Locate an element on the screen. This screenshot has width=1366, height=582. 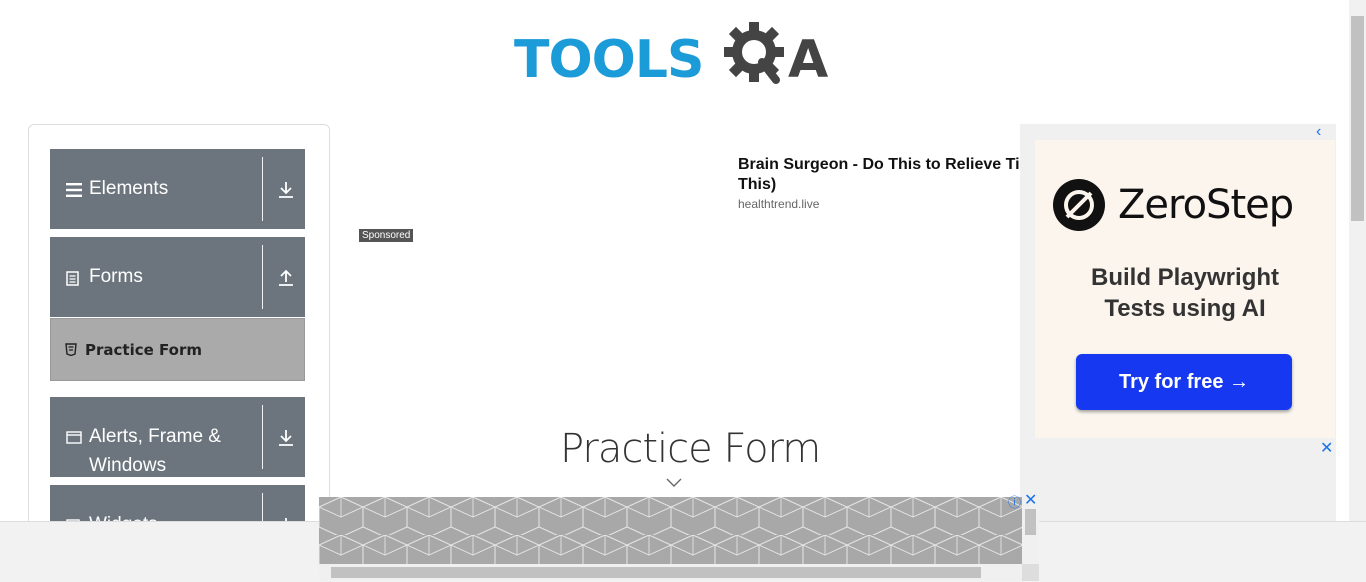
logo-text-tools: TOOLS is located at coordinates (609, 60).